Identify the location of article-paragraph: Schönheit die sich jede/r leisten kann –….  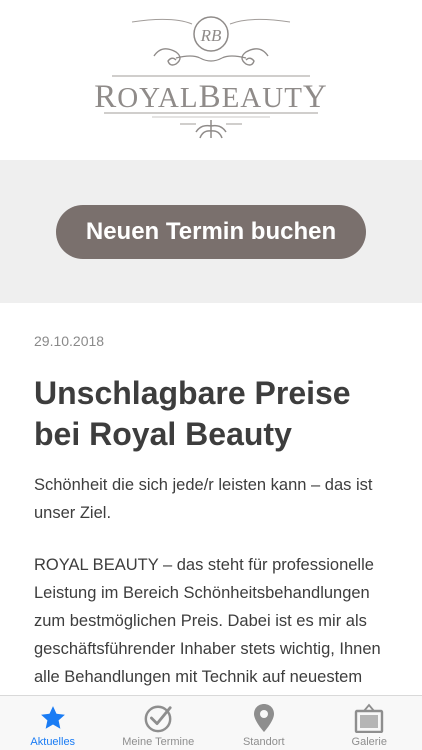
(203, 499).